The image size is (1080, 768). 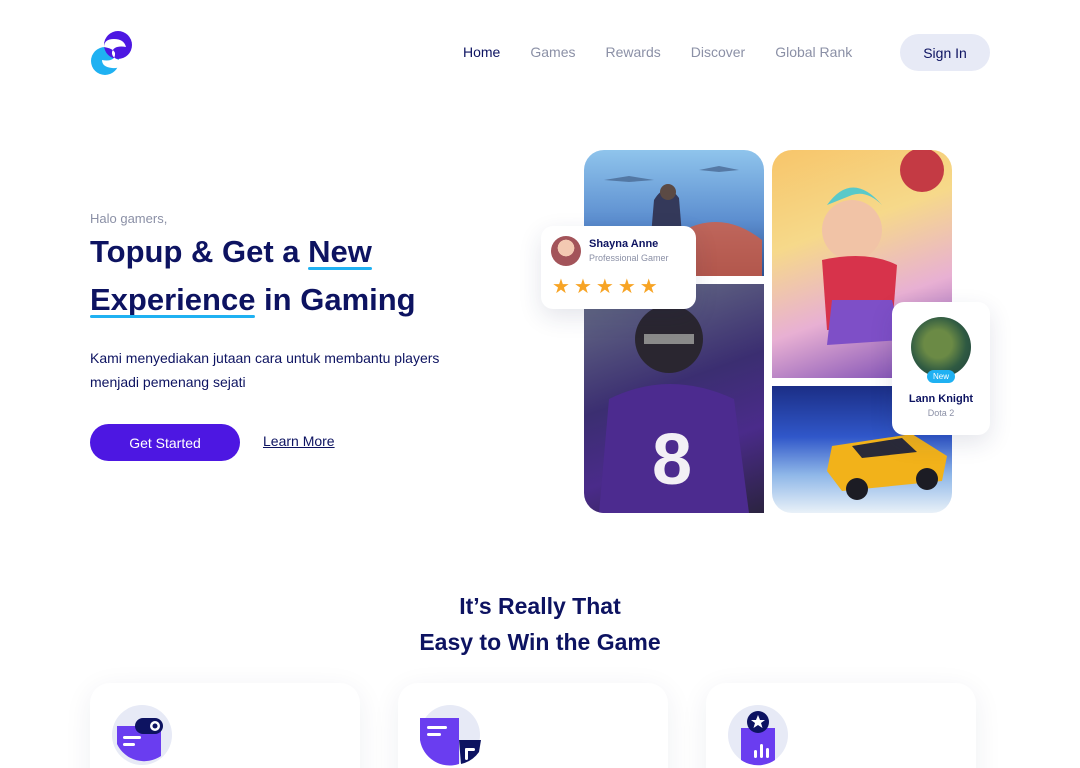 I want to click on s-brand-logo-icon, so click(x=113, y=53).